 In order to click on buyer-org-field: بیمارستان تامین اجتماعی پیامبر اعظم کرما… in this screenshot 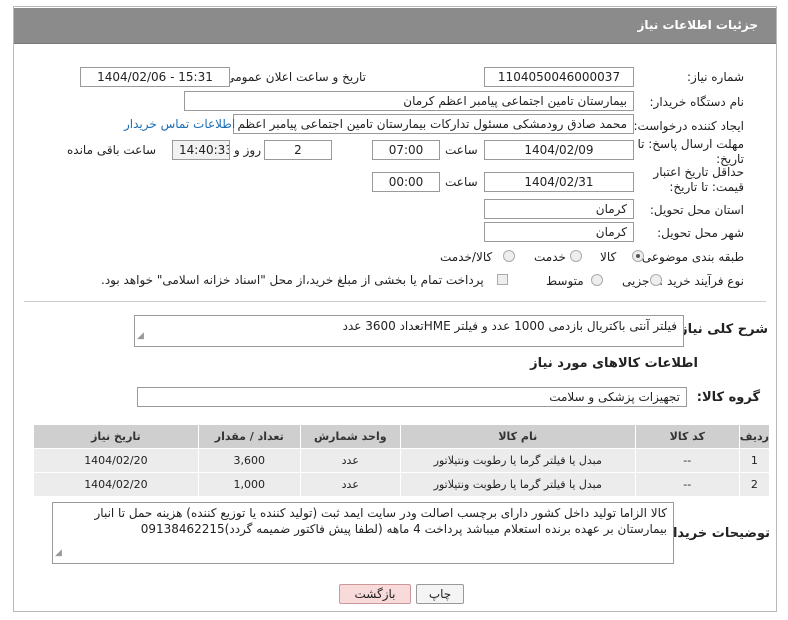, I will do `click(409, 101)`.